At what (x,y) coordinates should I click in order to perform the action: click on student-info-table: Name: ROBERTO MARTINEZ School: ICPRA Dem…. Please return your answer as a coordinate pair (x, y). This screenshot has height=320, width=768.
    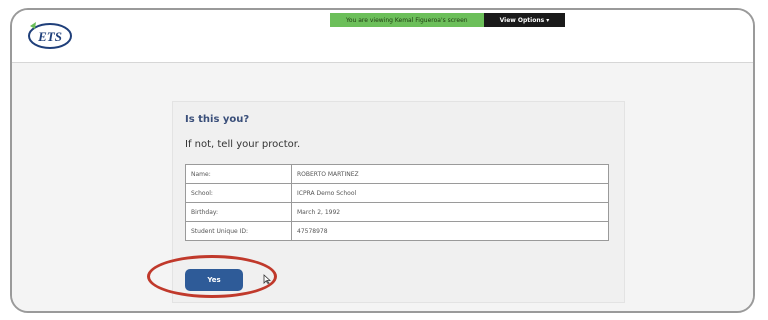
    Looking at the image, I should click on (397, 202).